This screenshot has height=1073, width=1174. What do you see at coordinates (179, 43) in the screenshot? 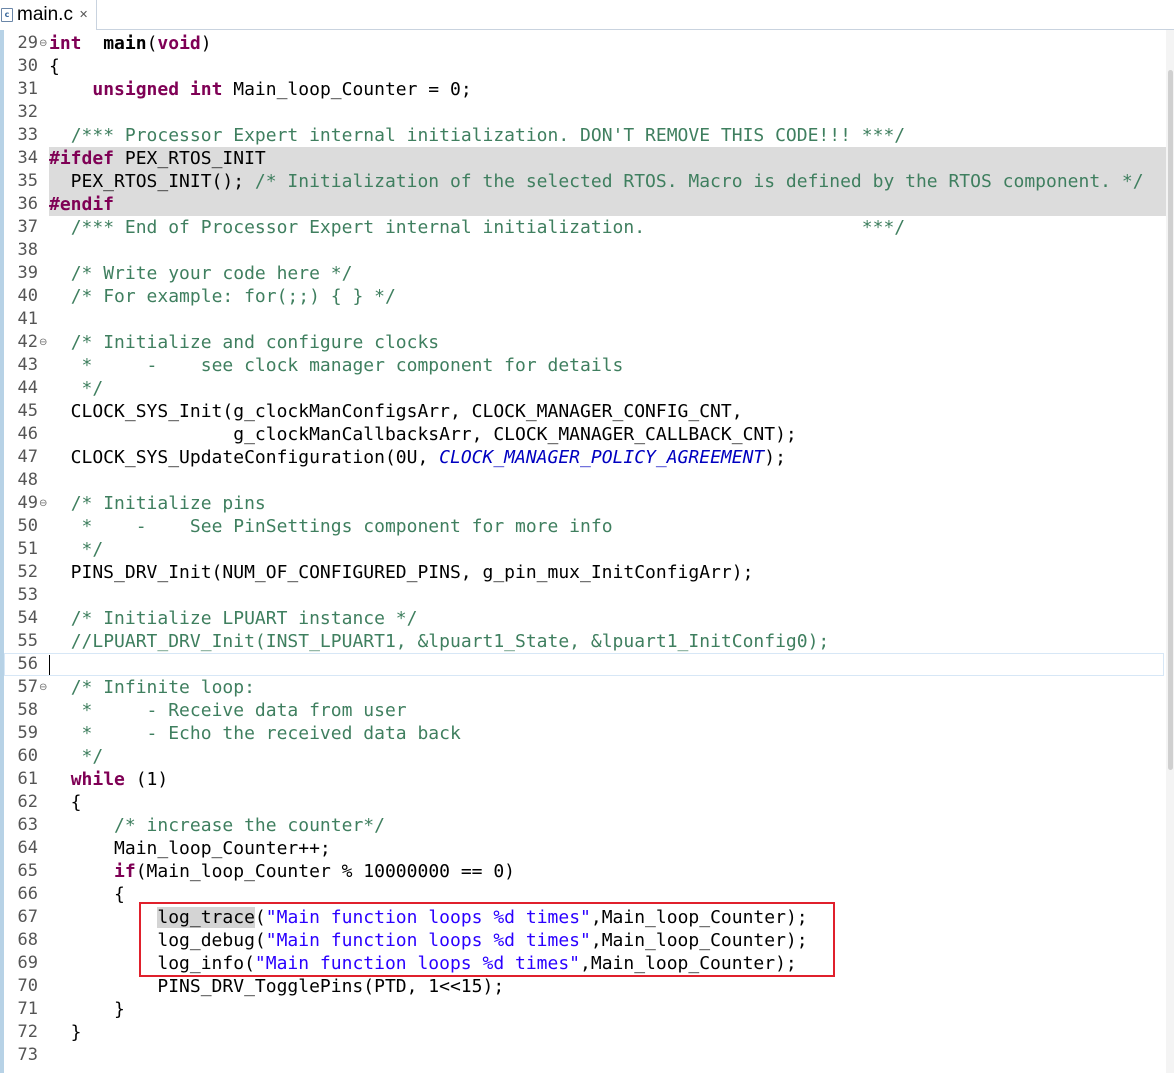
I see `code-token: void` at bounding box center [179, 43].